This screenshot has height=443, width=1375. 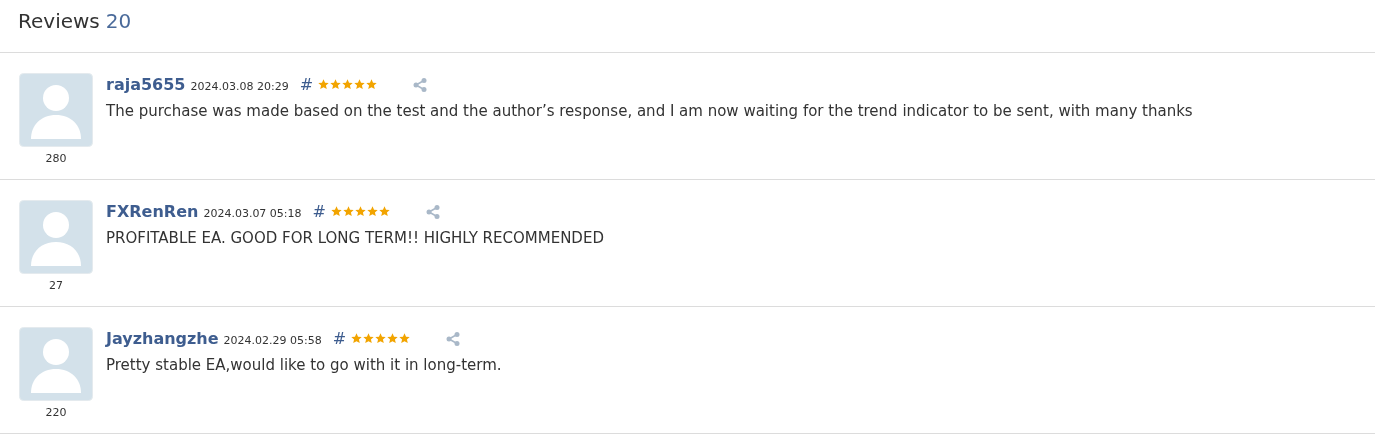 I want to click on review-text: PROFITABLE EA. GOOD FOR LONG TERM!! HIGHLY RECOMMENDED, so click(x=355, y=238).